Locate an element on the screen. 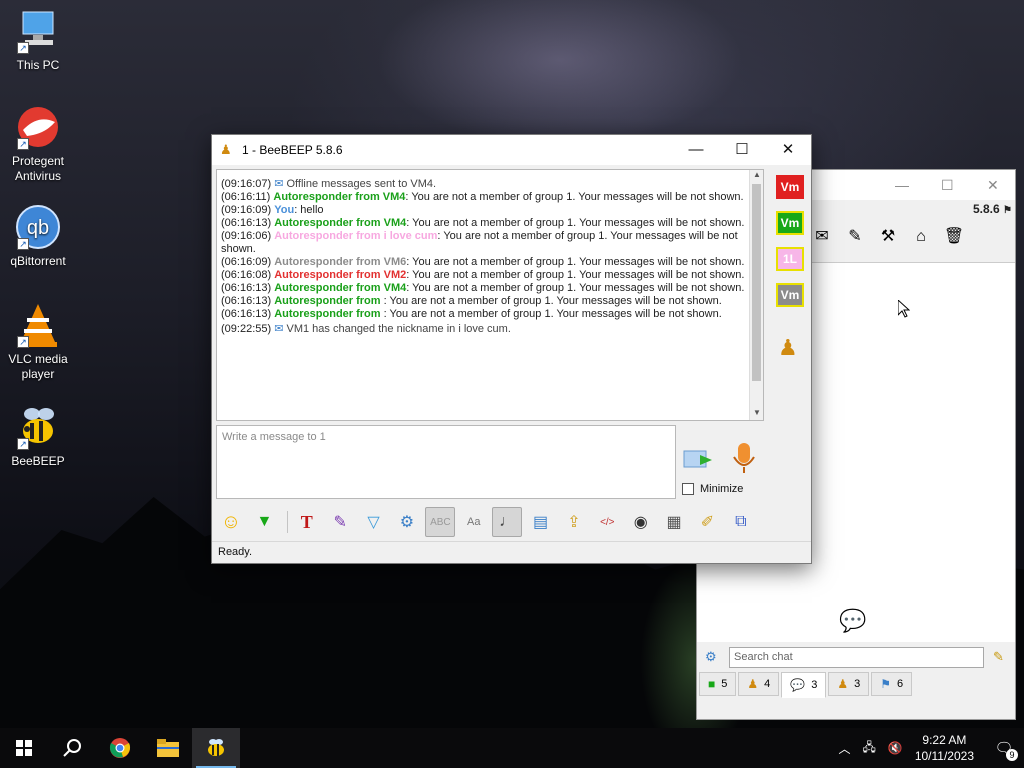  share-file-icon: ⇪ is located at coordinates (574, 522).